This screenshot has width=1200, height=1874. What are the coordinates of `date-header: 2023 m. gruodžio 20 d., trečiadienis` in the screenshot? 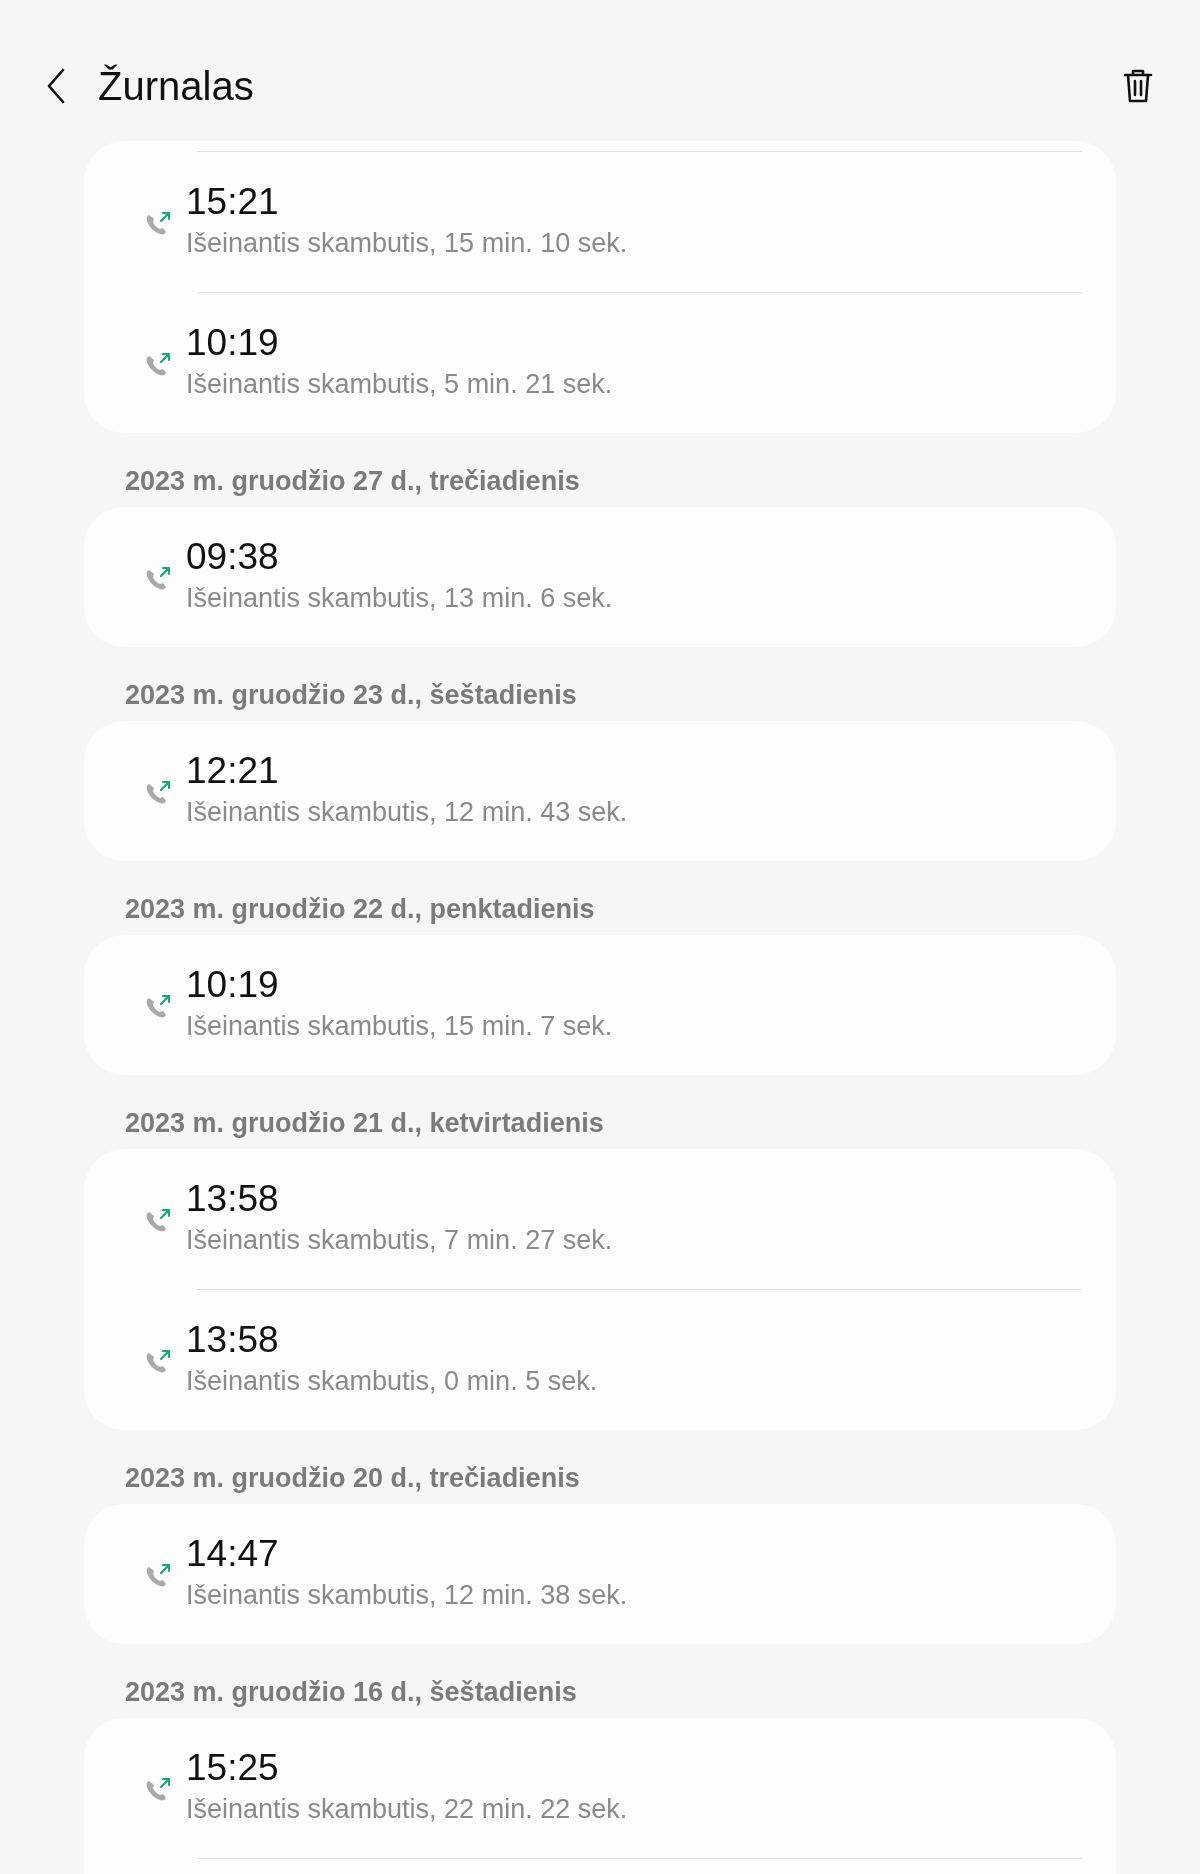 It's located at (352, 1478).